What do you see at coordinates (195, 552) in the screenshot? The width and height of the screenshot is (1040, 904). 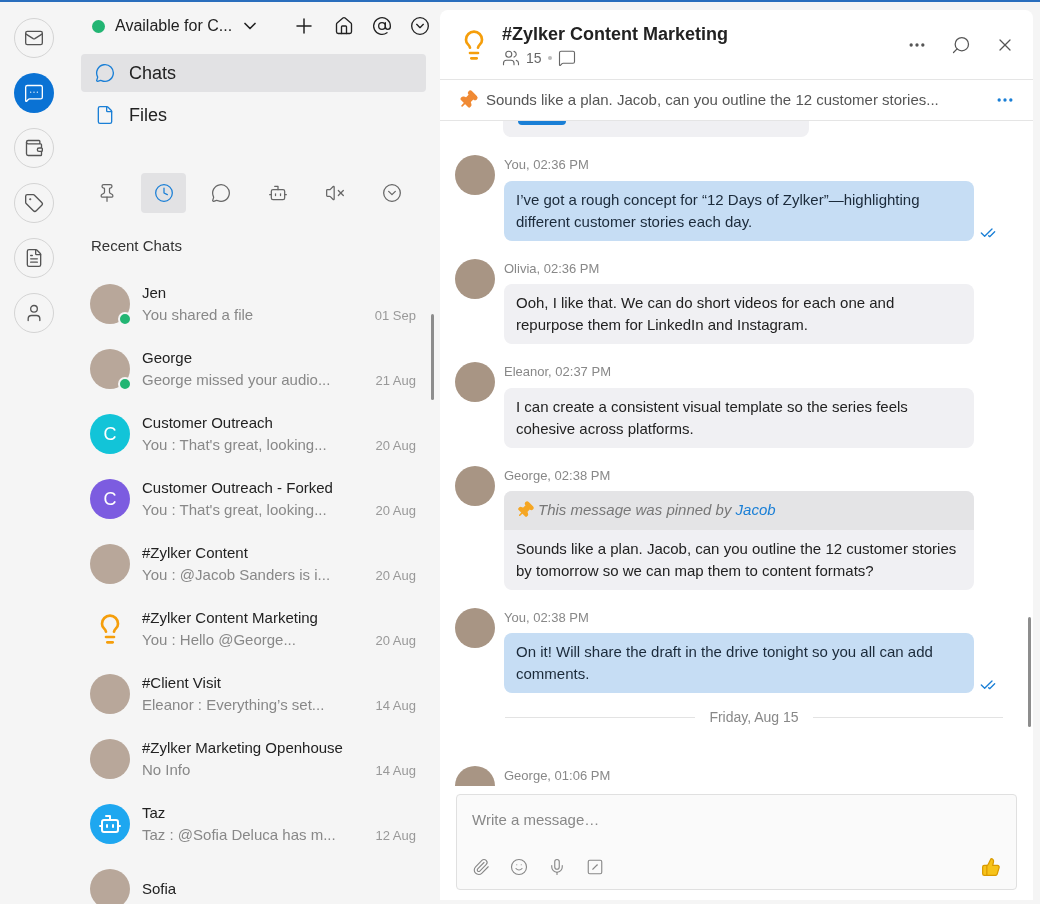 I see `chat-name: #Zylker Content` at bounding box center [195, 552].